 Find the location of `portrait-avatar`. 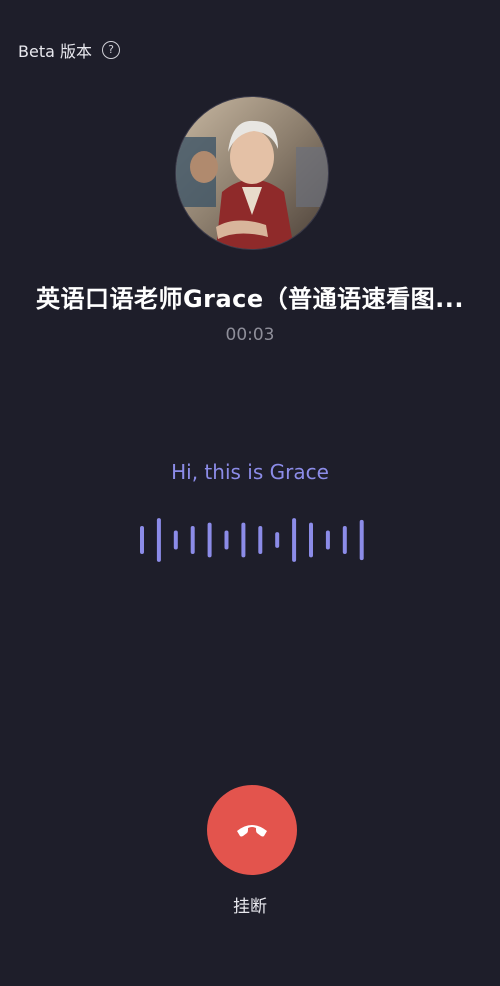

portrait-avatar is located at coordinates (252, 173).